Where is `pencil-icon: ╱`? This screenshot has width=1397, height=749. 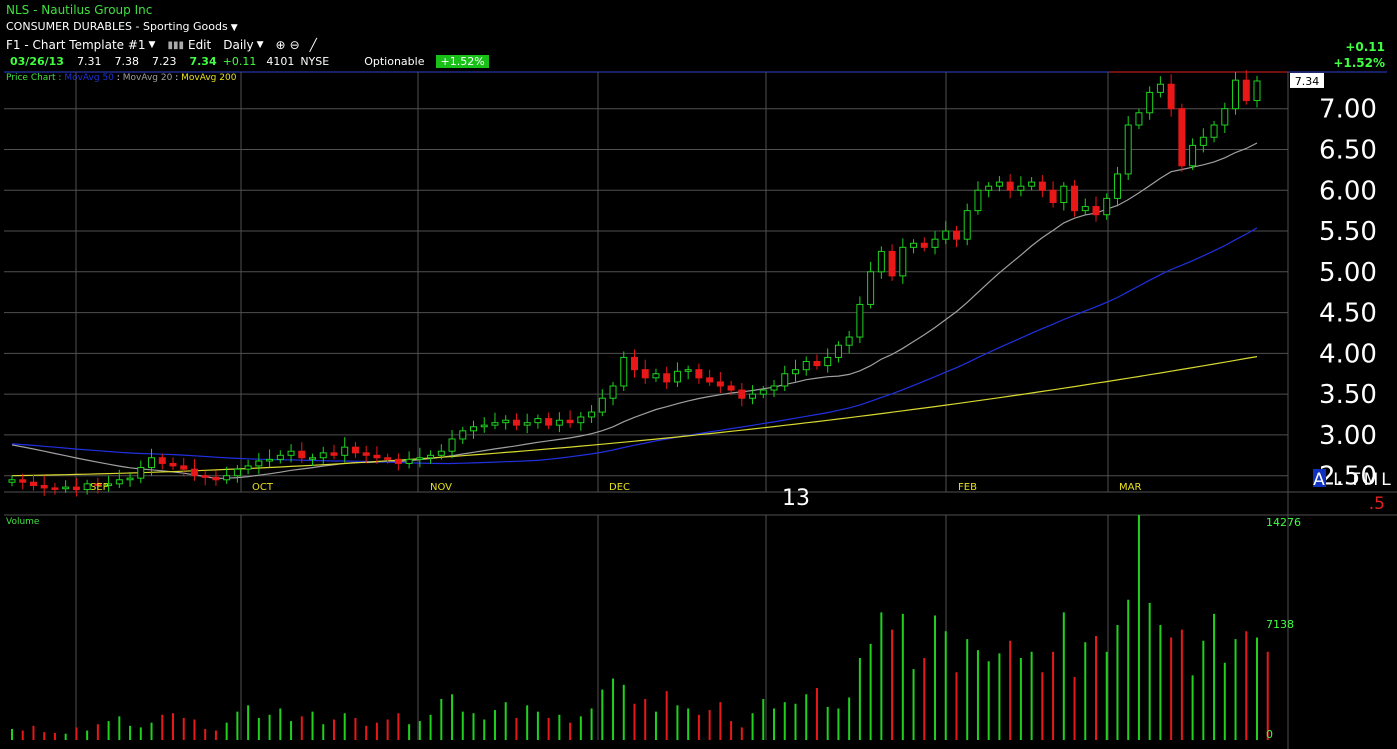
pencil-icon: ╱ is located at coordinates (313, 45).